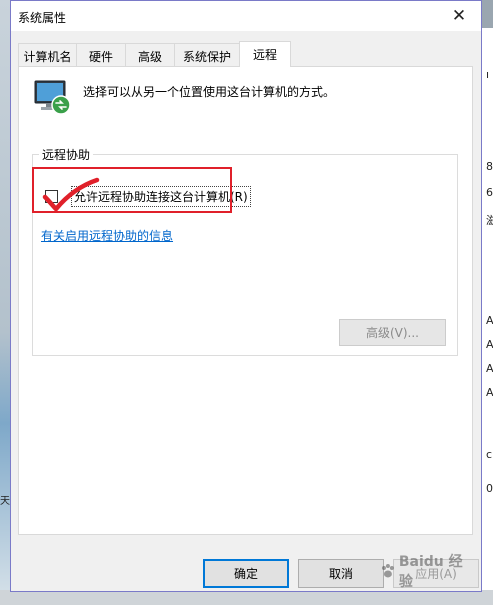 The width and height of the screenshot is (493, 605). I want to click on ok-button: 确定, so click(246, 573).